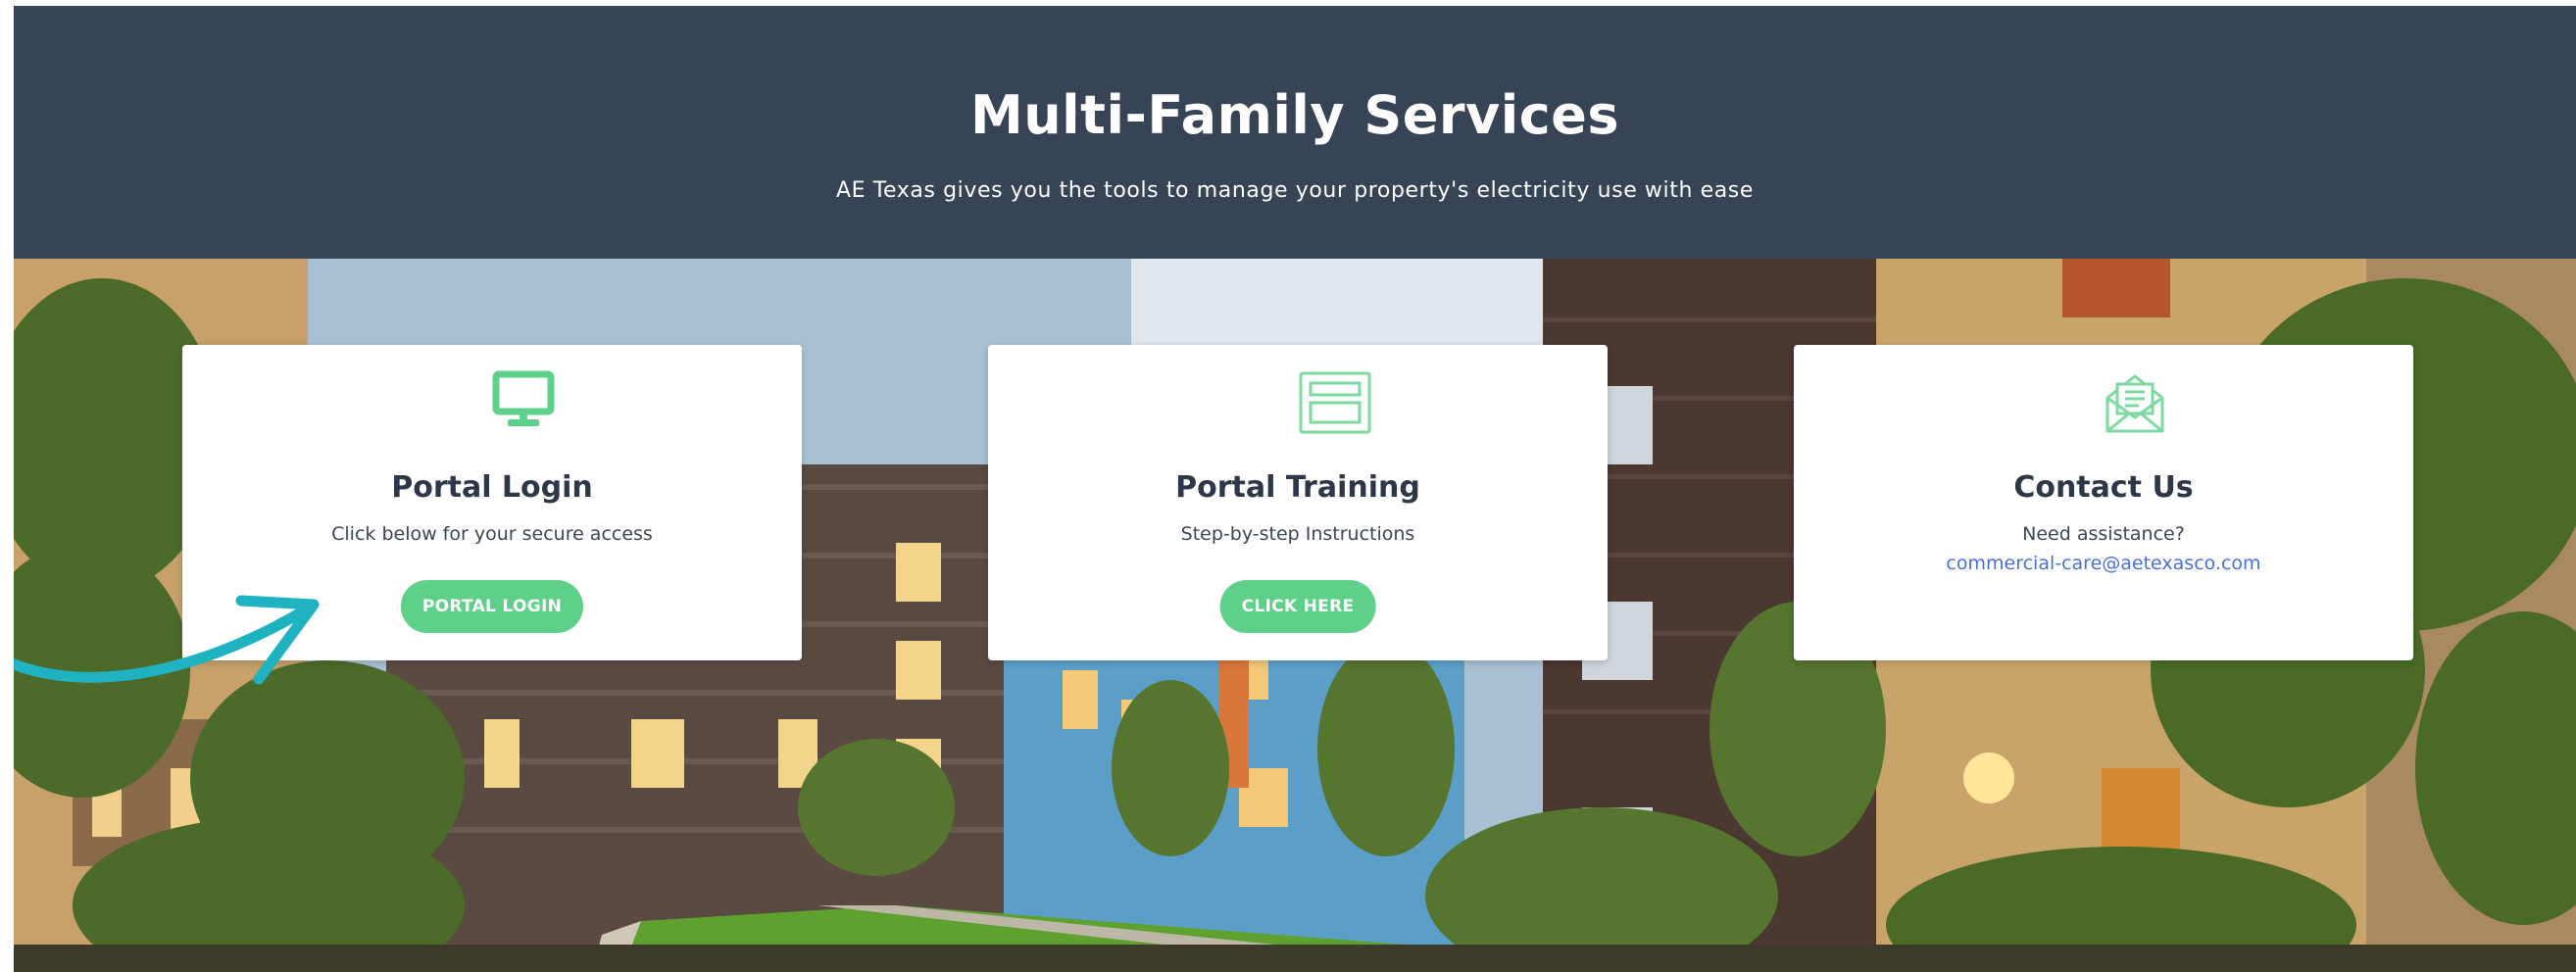  What do you see at coordinates (492, 488) in the screenshot?
I see `card-title: Portal Login` at bounding box center [492, 488].